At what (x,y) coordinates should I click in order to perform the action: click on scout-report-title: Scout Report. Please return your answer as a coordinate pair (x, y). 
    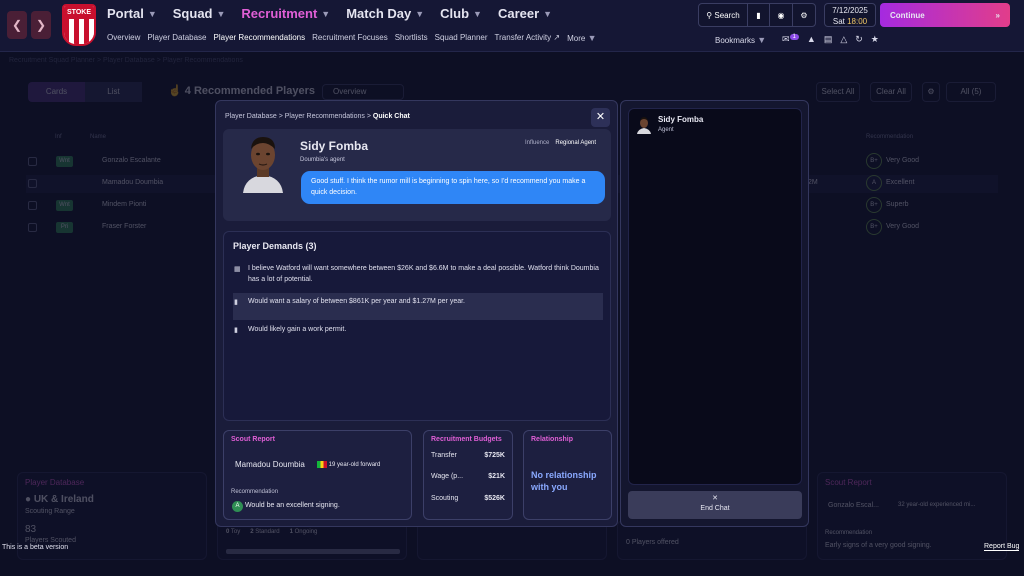
    Looking at the image, I should click on (253, 439).